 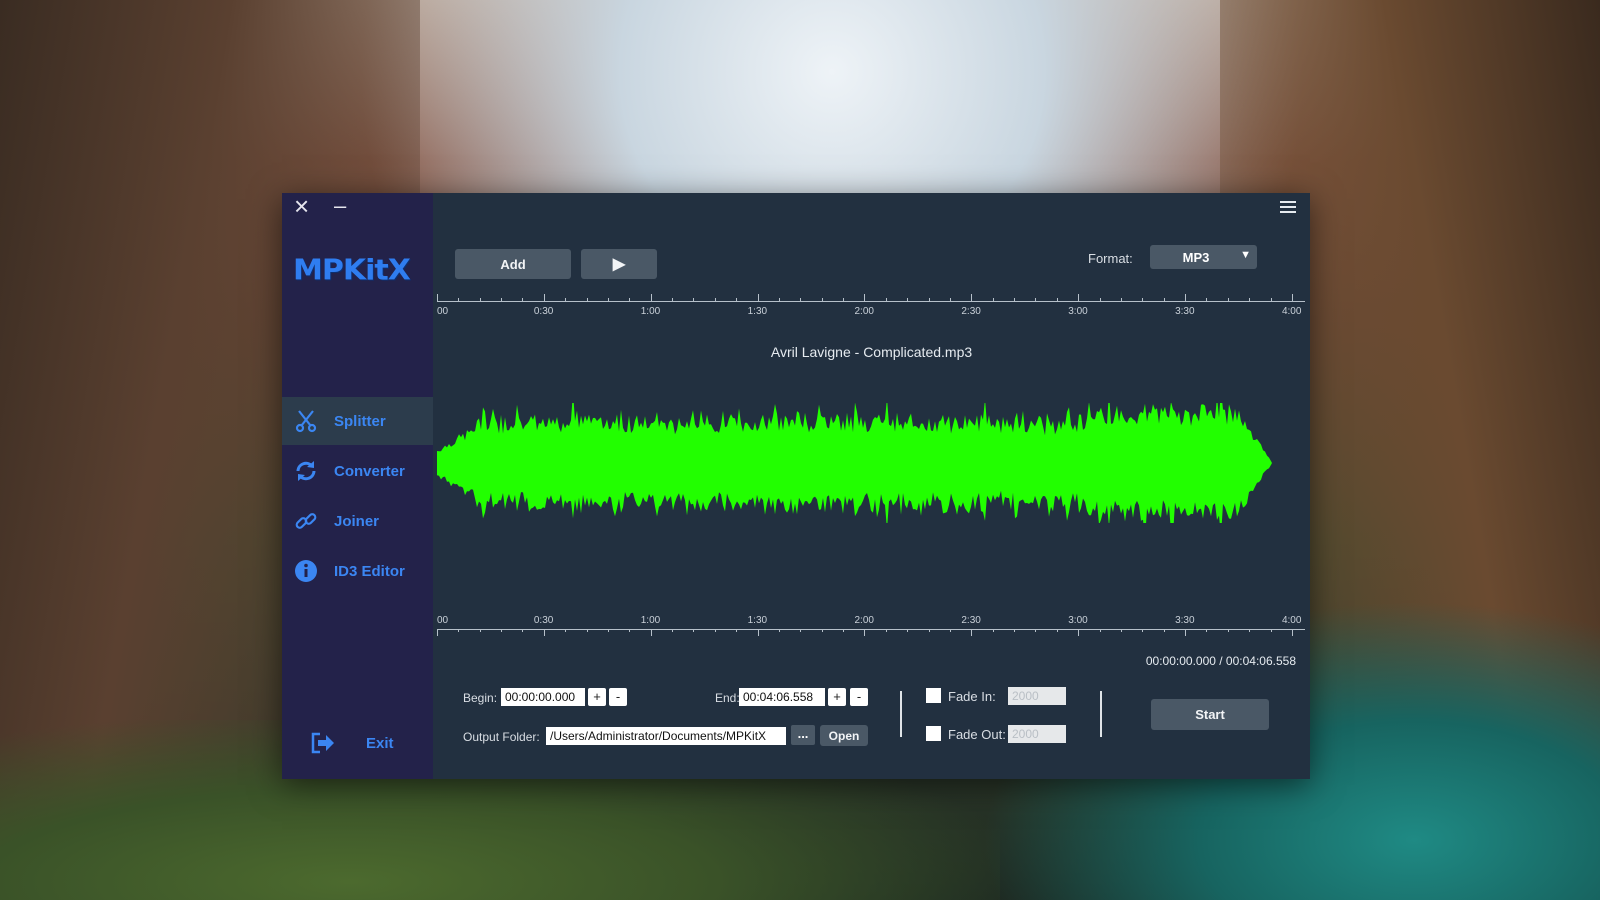 What do you see at coordinates (340, 206) in the screenshot?
I see `minimize-icon: –` at bounding box center [340, 206].